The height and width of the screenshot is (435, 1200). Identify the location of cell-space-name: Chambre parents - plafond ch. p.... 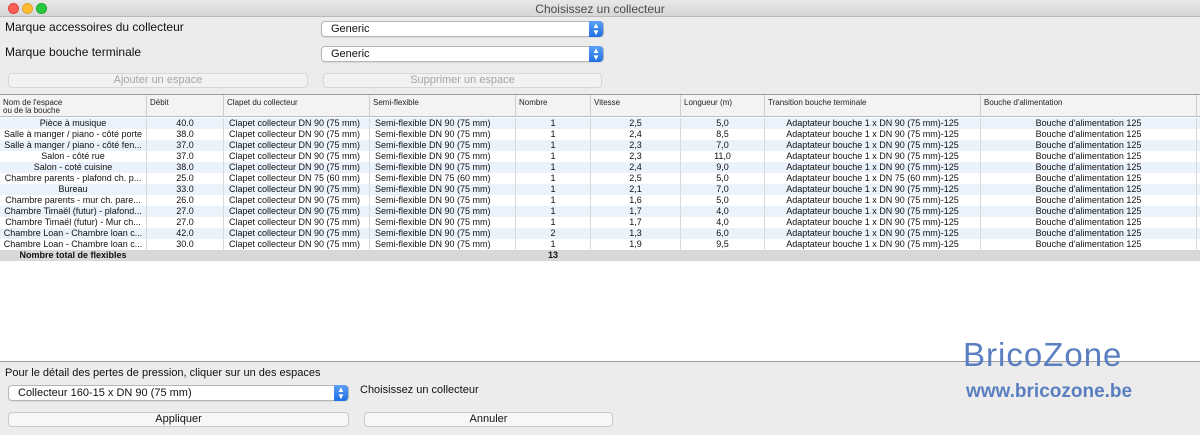
(73, 178).